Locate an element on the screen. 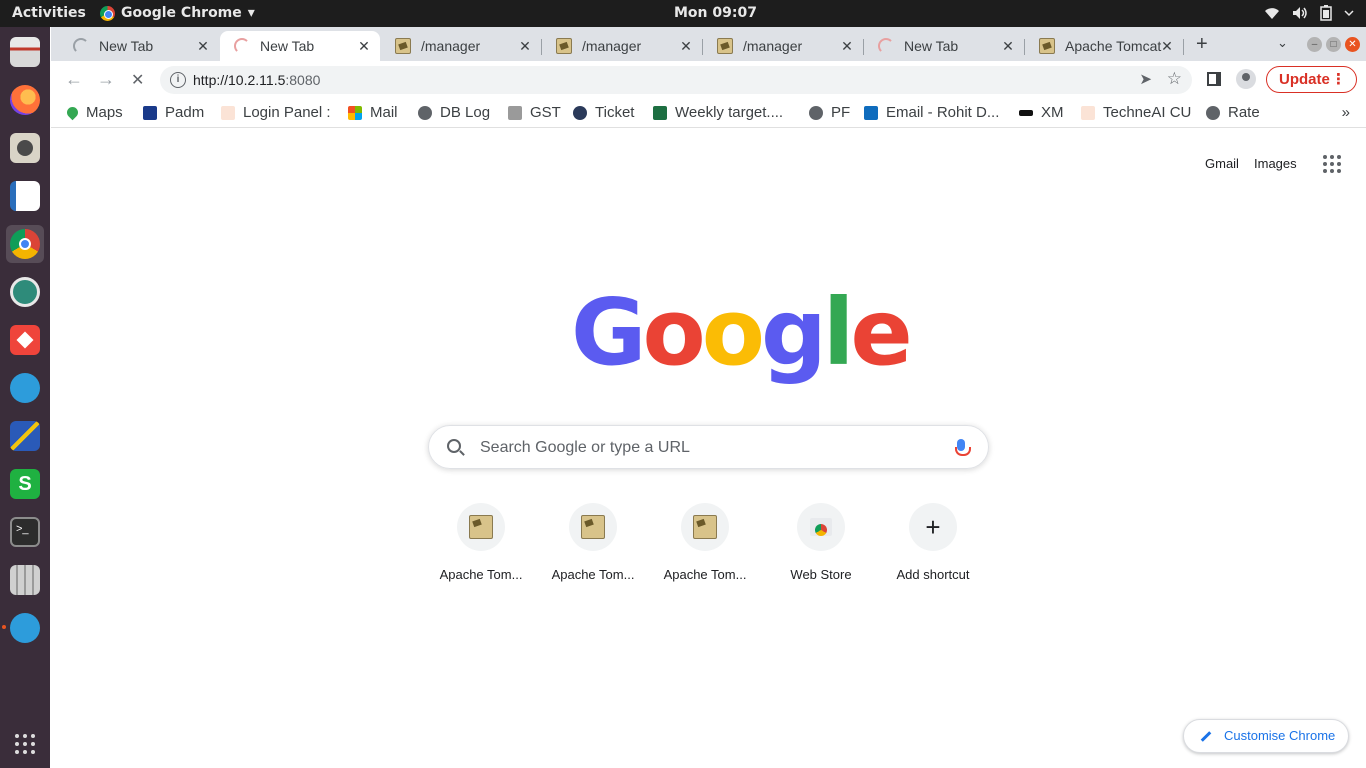 Image resolution: width=1366 pixels, height=768 pixels. bookmark-star-icon: ☆ is located at coordinates (1174, 79).